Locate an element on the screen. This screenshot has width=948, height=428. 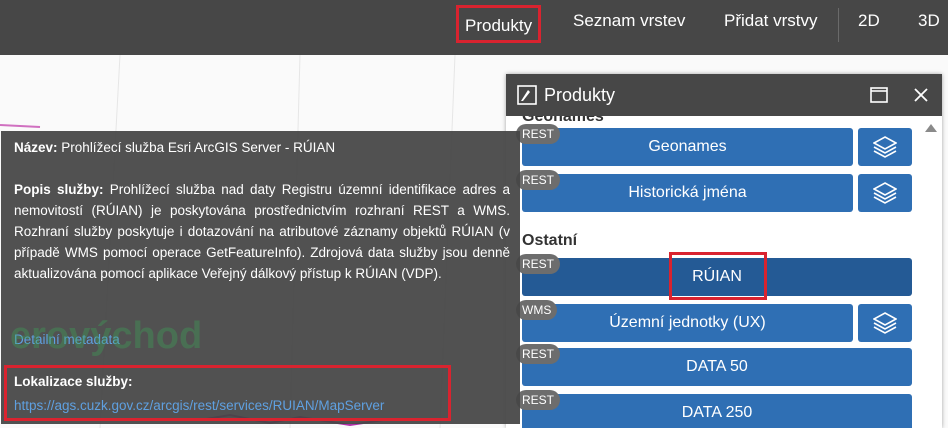
product-button-data-250: DATA 250 is located at coordinates (717, 411).